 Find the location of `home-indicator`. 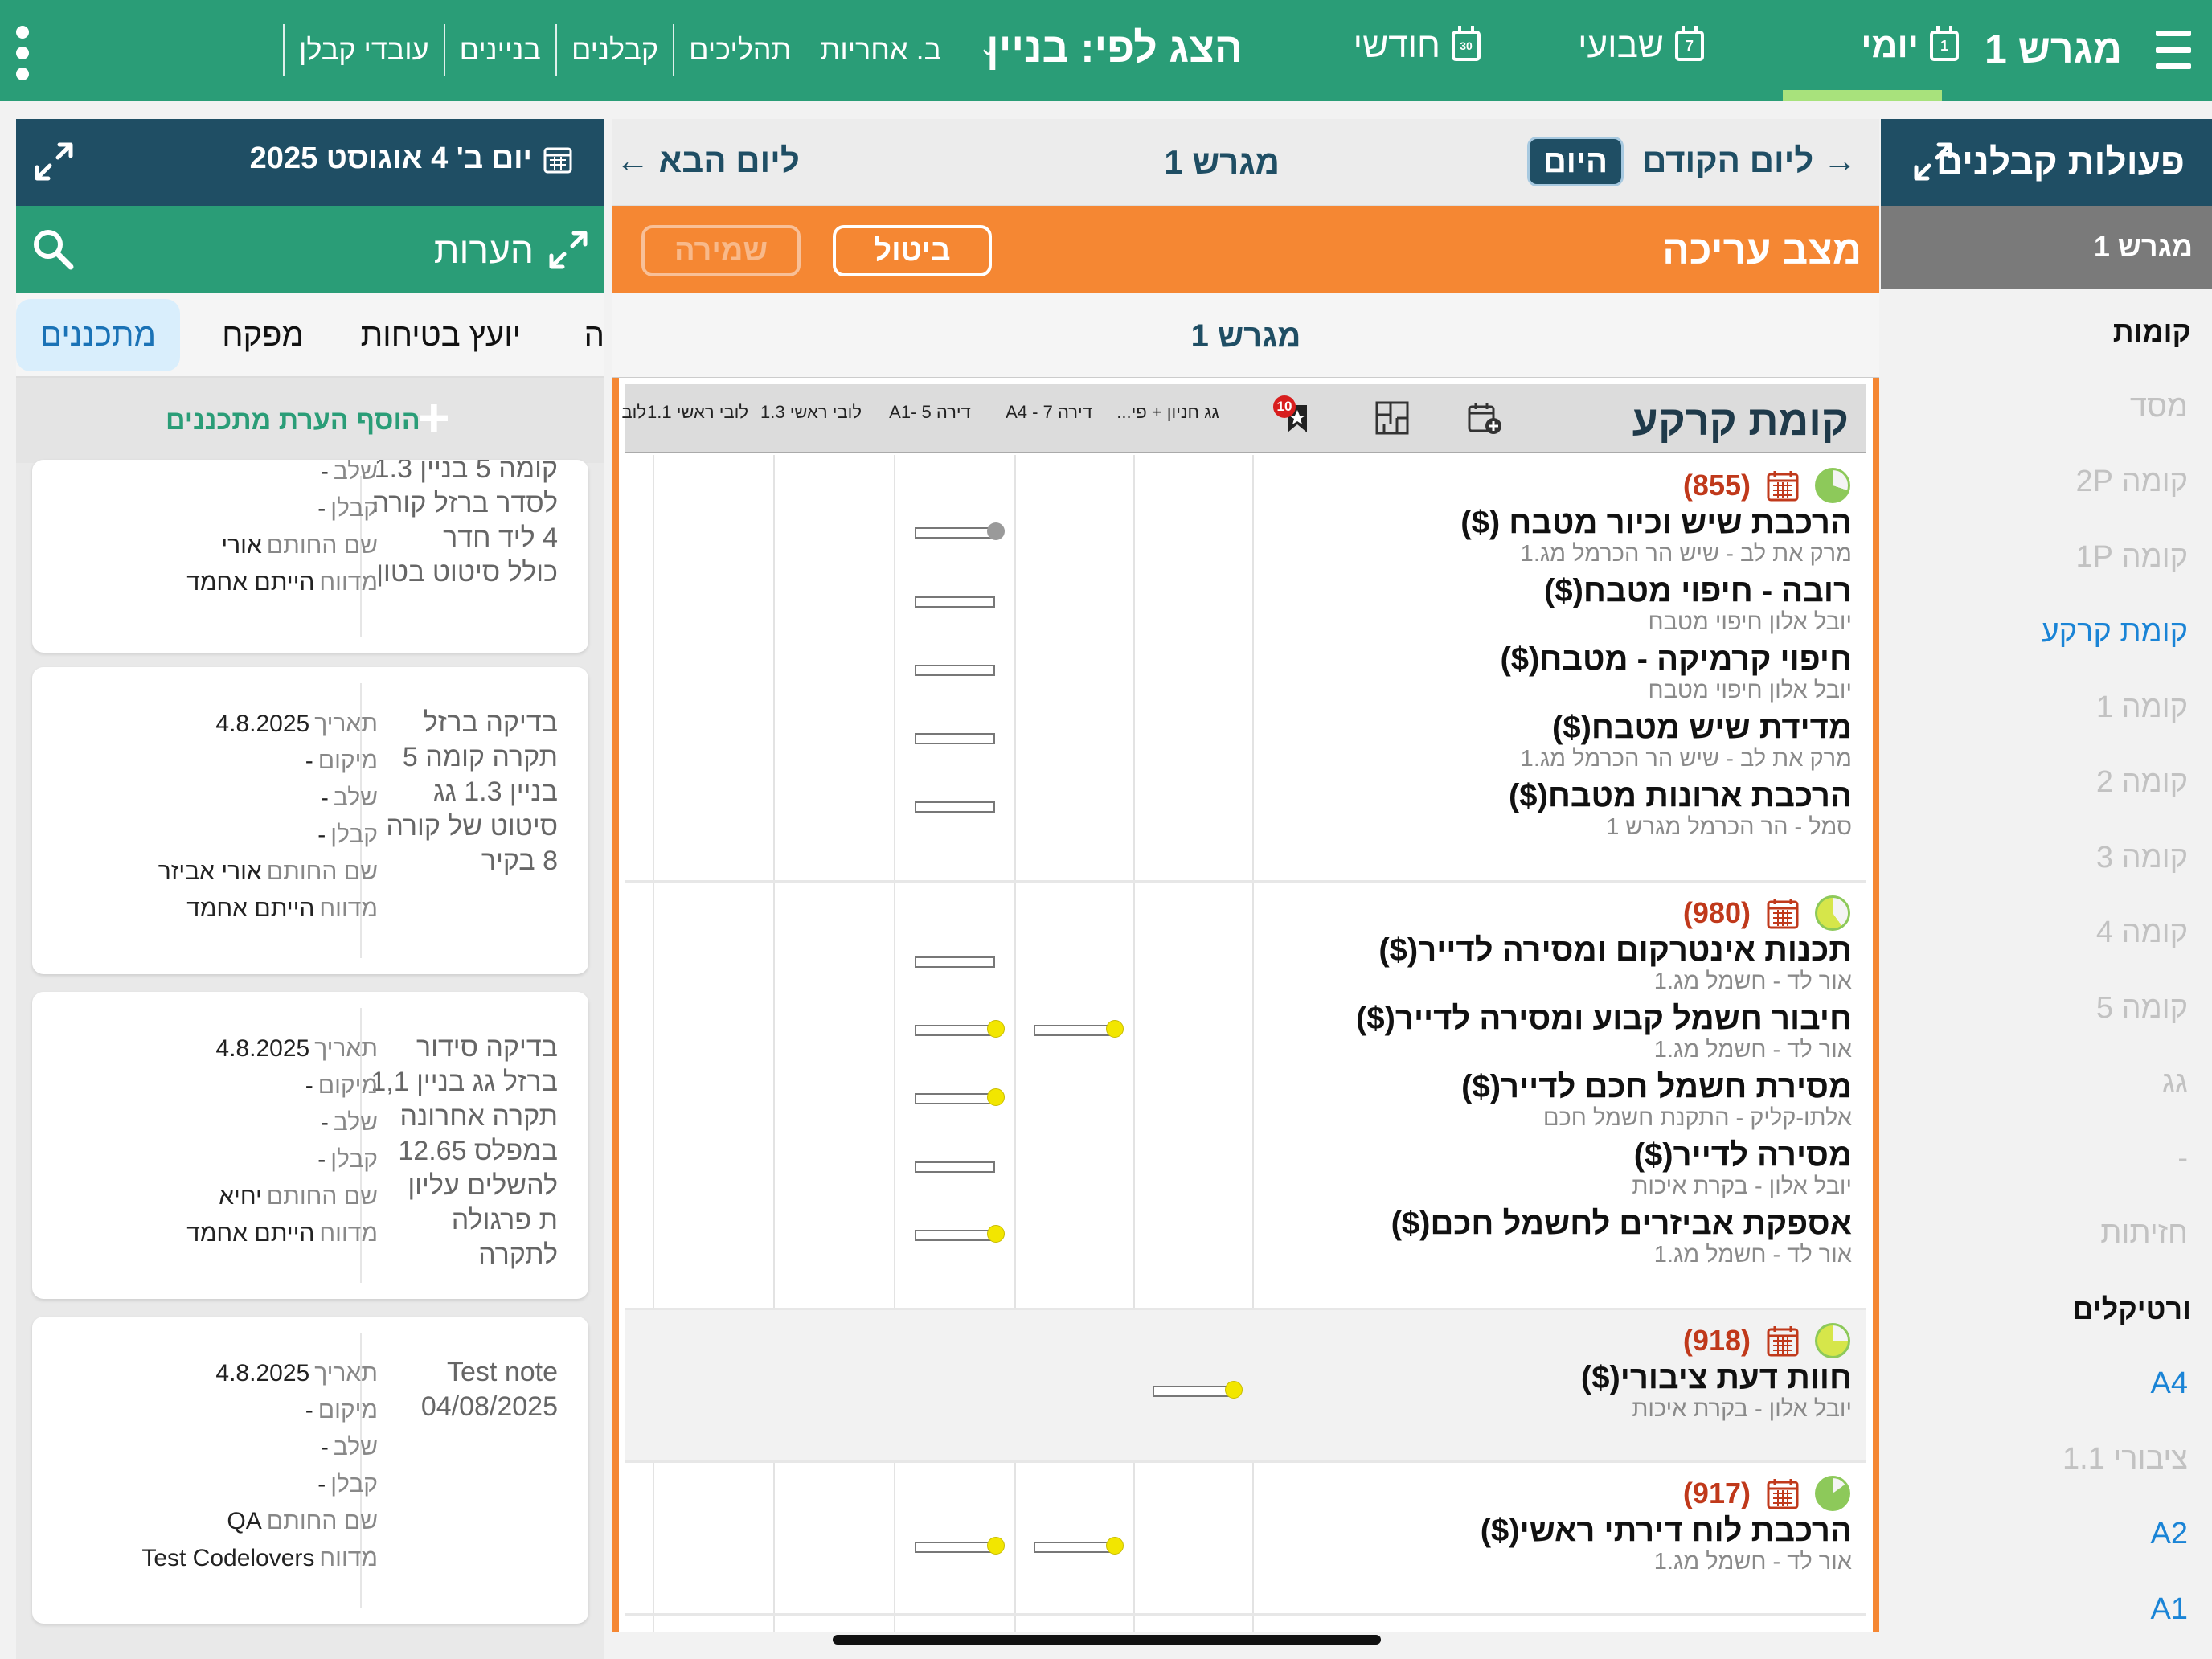

home-indicator is located at coordinates (1107, 1640).